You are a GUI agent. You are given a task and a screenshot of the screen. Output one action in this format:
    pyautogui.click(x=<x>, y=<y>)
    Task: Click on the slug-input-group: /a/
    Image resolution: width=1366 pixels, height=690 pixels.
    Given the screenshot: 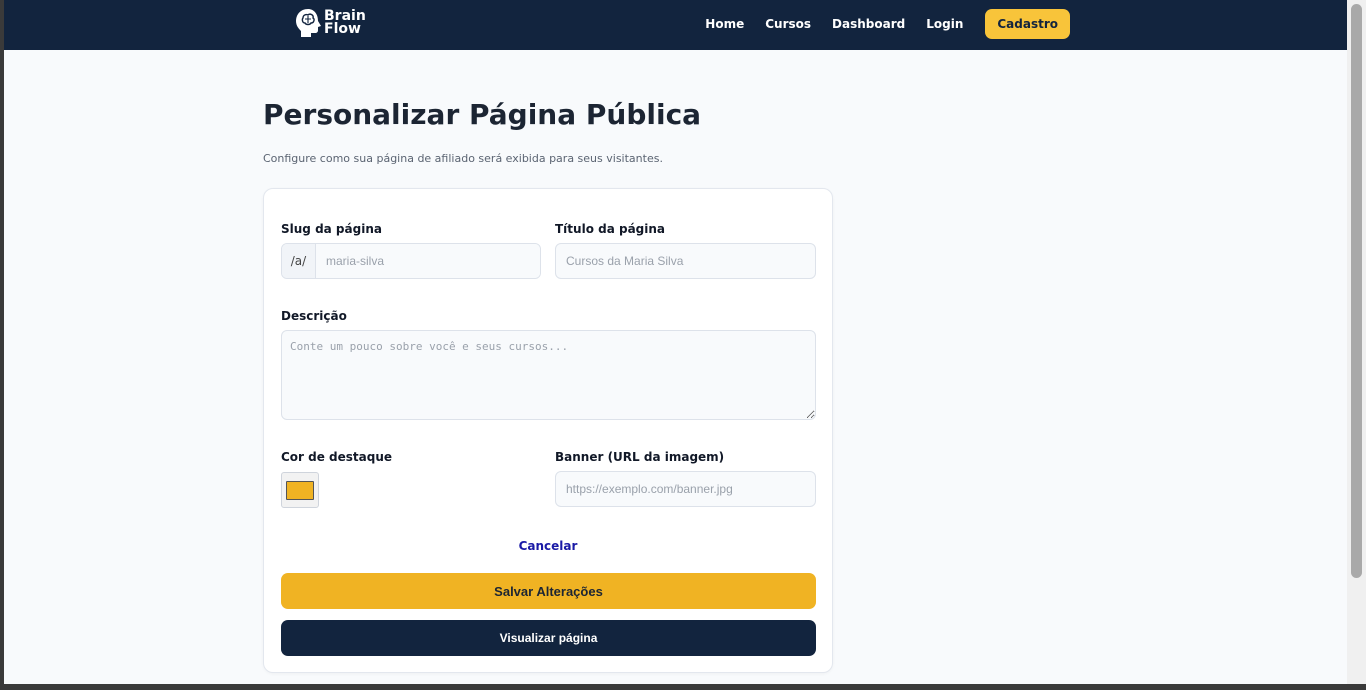 What is the action you would take?
    pyautogui.click(x=411, y=261)
    